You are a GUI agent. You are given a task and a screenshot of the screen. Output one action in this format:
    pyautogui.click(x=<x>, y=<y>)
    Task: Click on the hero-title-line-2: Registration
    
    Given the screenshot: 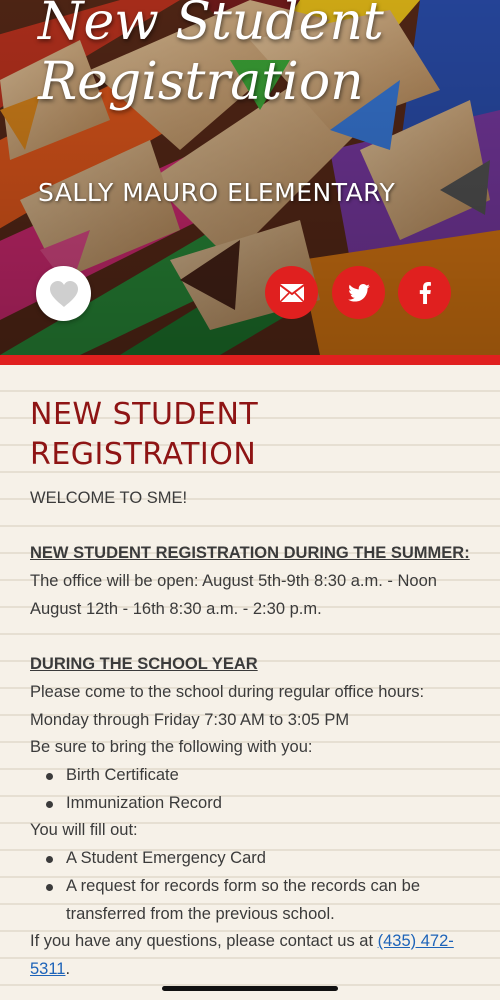 What is the action you would take?
    pyautogui.click(x=201, y=82)
    